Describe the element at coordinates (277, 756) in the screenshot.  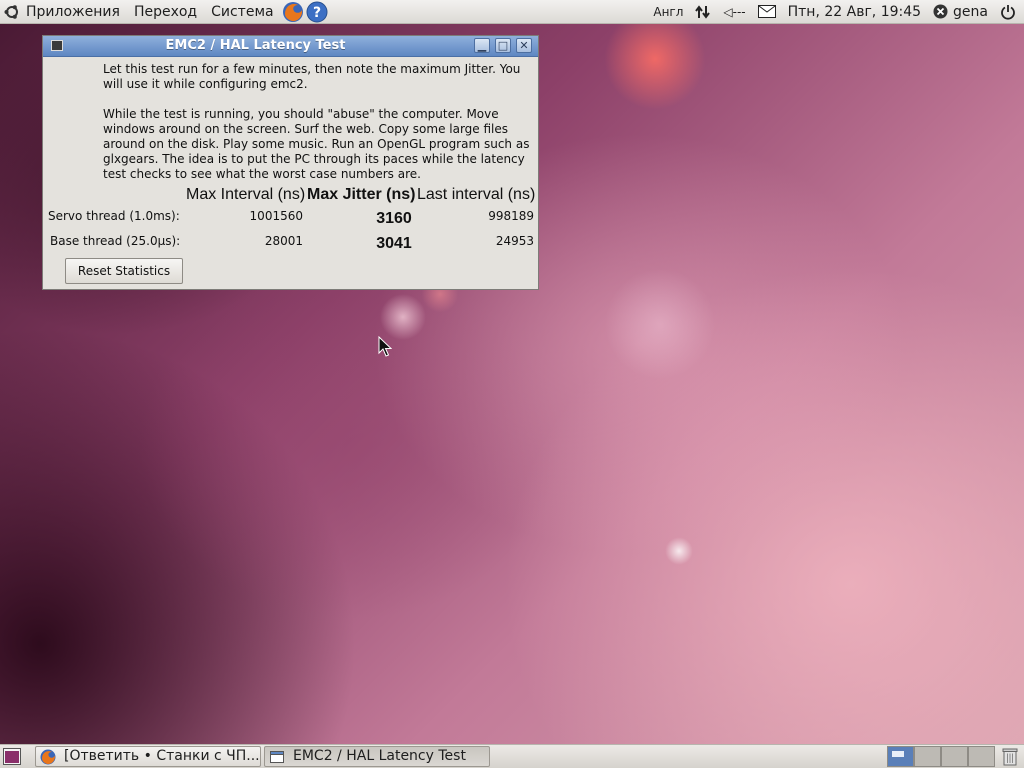
I see `window-icon` at that location.